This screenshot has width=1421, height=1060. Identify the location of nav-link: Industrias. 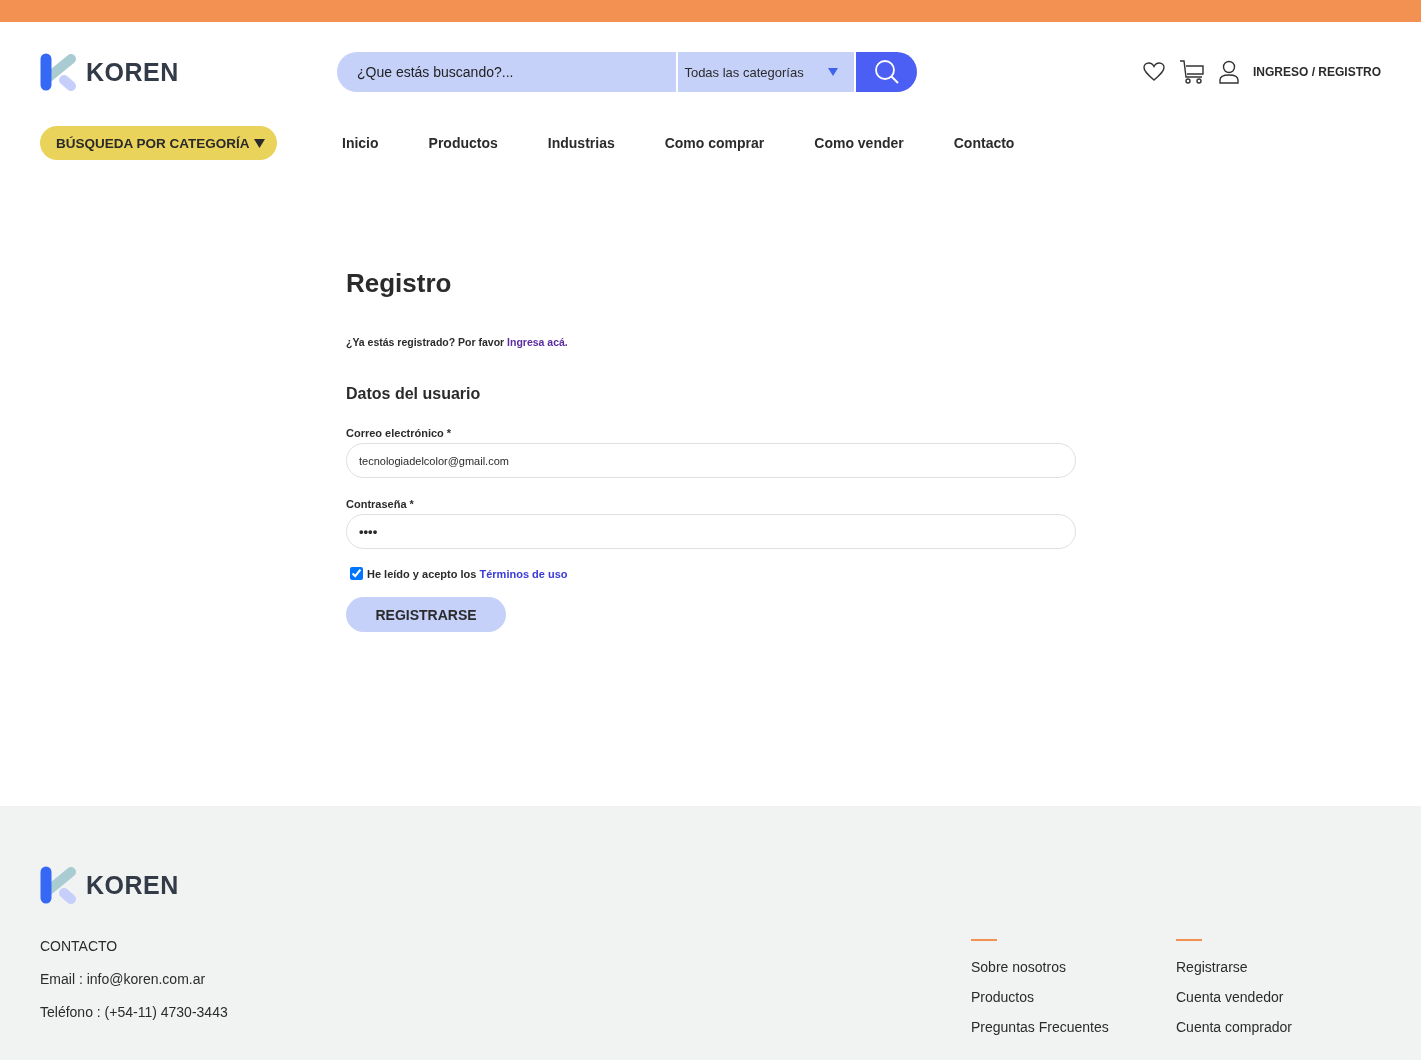
(581, 143).